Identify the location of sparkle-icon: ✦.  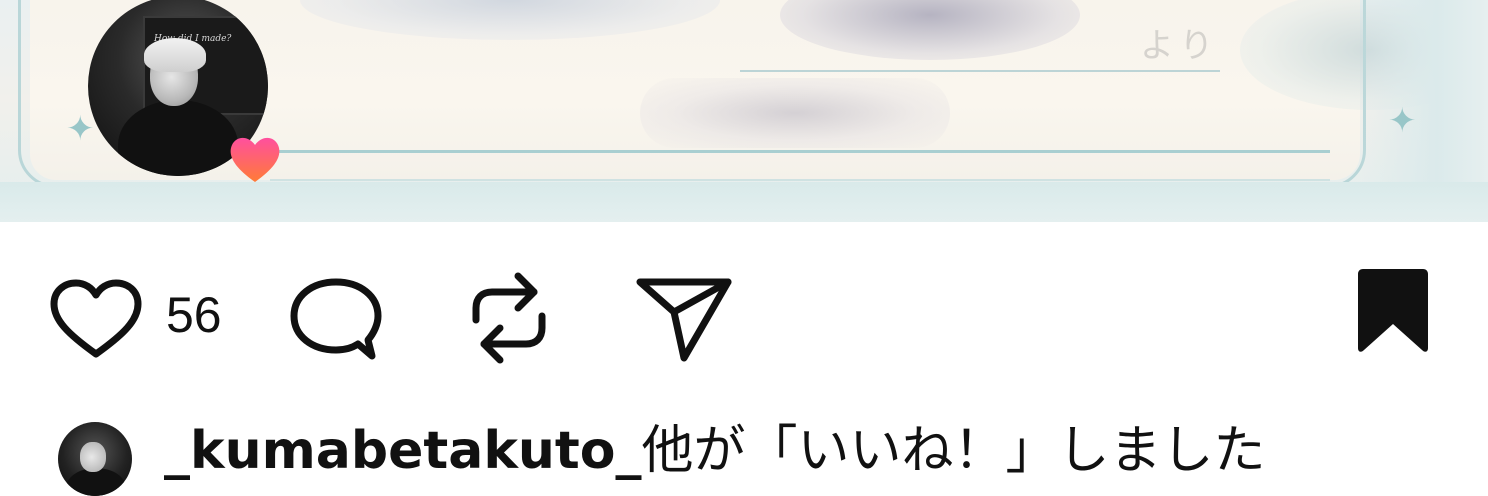
(1402, 121).